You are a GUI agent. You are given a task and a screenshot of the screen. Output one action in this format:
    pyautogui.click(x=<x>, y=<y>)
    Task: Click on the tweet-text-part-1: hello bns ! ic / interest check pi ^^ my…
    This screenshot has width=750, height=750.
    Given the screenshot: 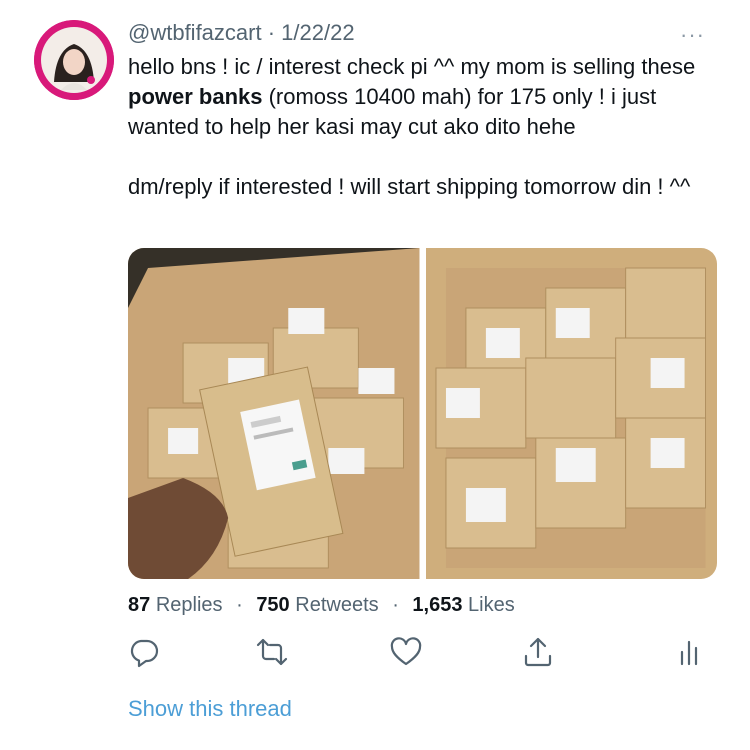 What is the action you would take?
    pyautogui.click(x=412, y=66)
    